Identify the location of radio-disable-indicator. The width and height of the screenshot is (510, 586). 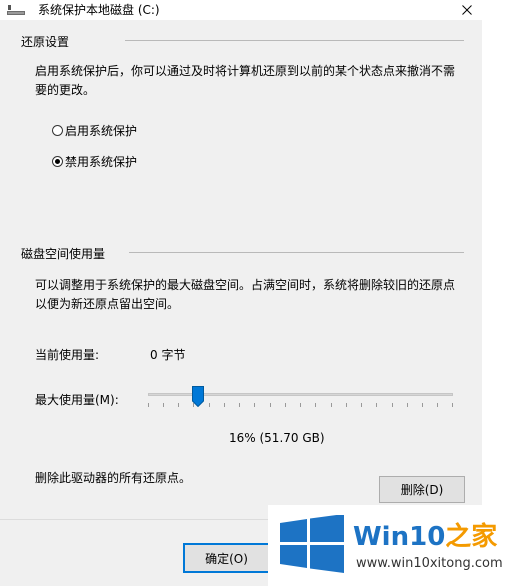
(57, 161).